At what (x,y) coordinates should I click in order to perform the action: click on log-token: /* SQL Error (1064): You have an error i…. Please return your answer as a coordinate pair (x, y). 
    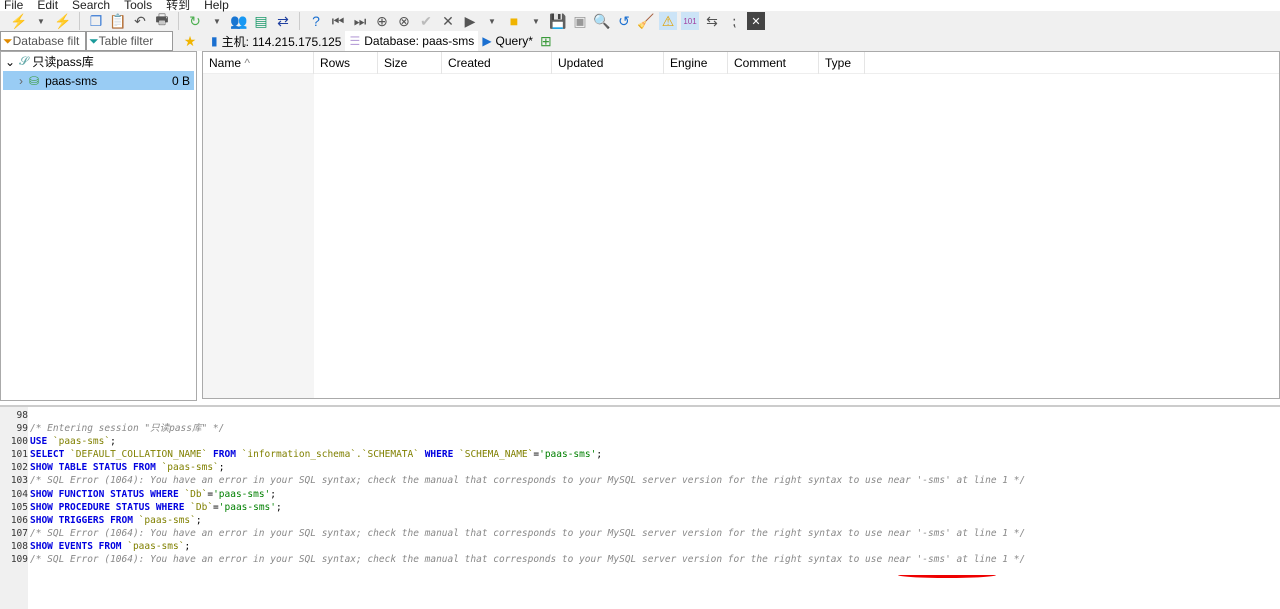
    Looking at the image, I should click on (528, 481).